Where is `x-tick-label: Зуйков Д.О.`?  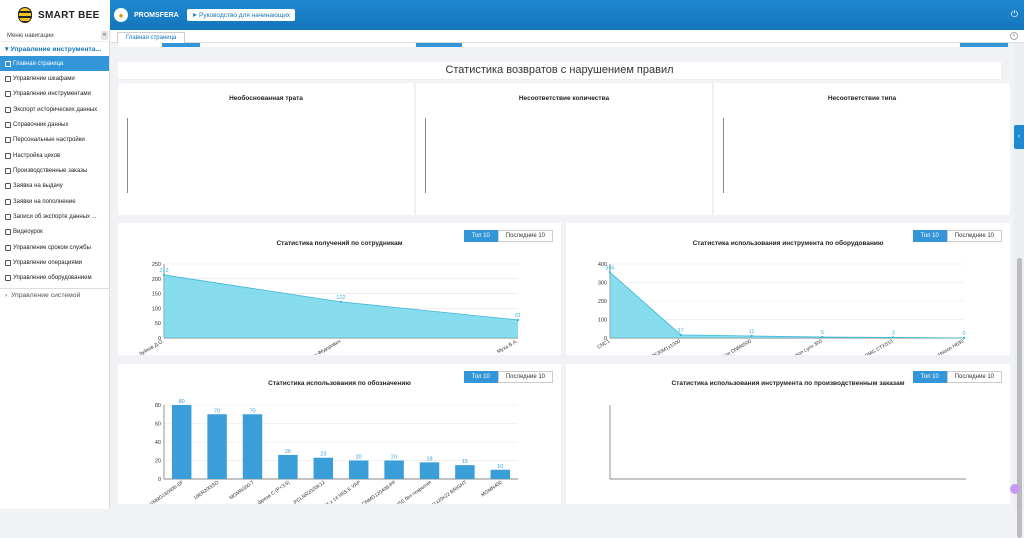
x-tick-label: Зуйков Д.О. is located at coordinates (151, 346).